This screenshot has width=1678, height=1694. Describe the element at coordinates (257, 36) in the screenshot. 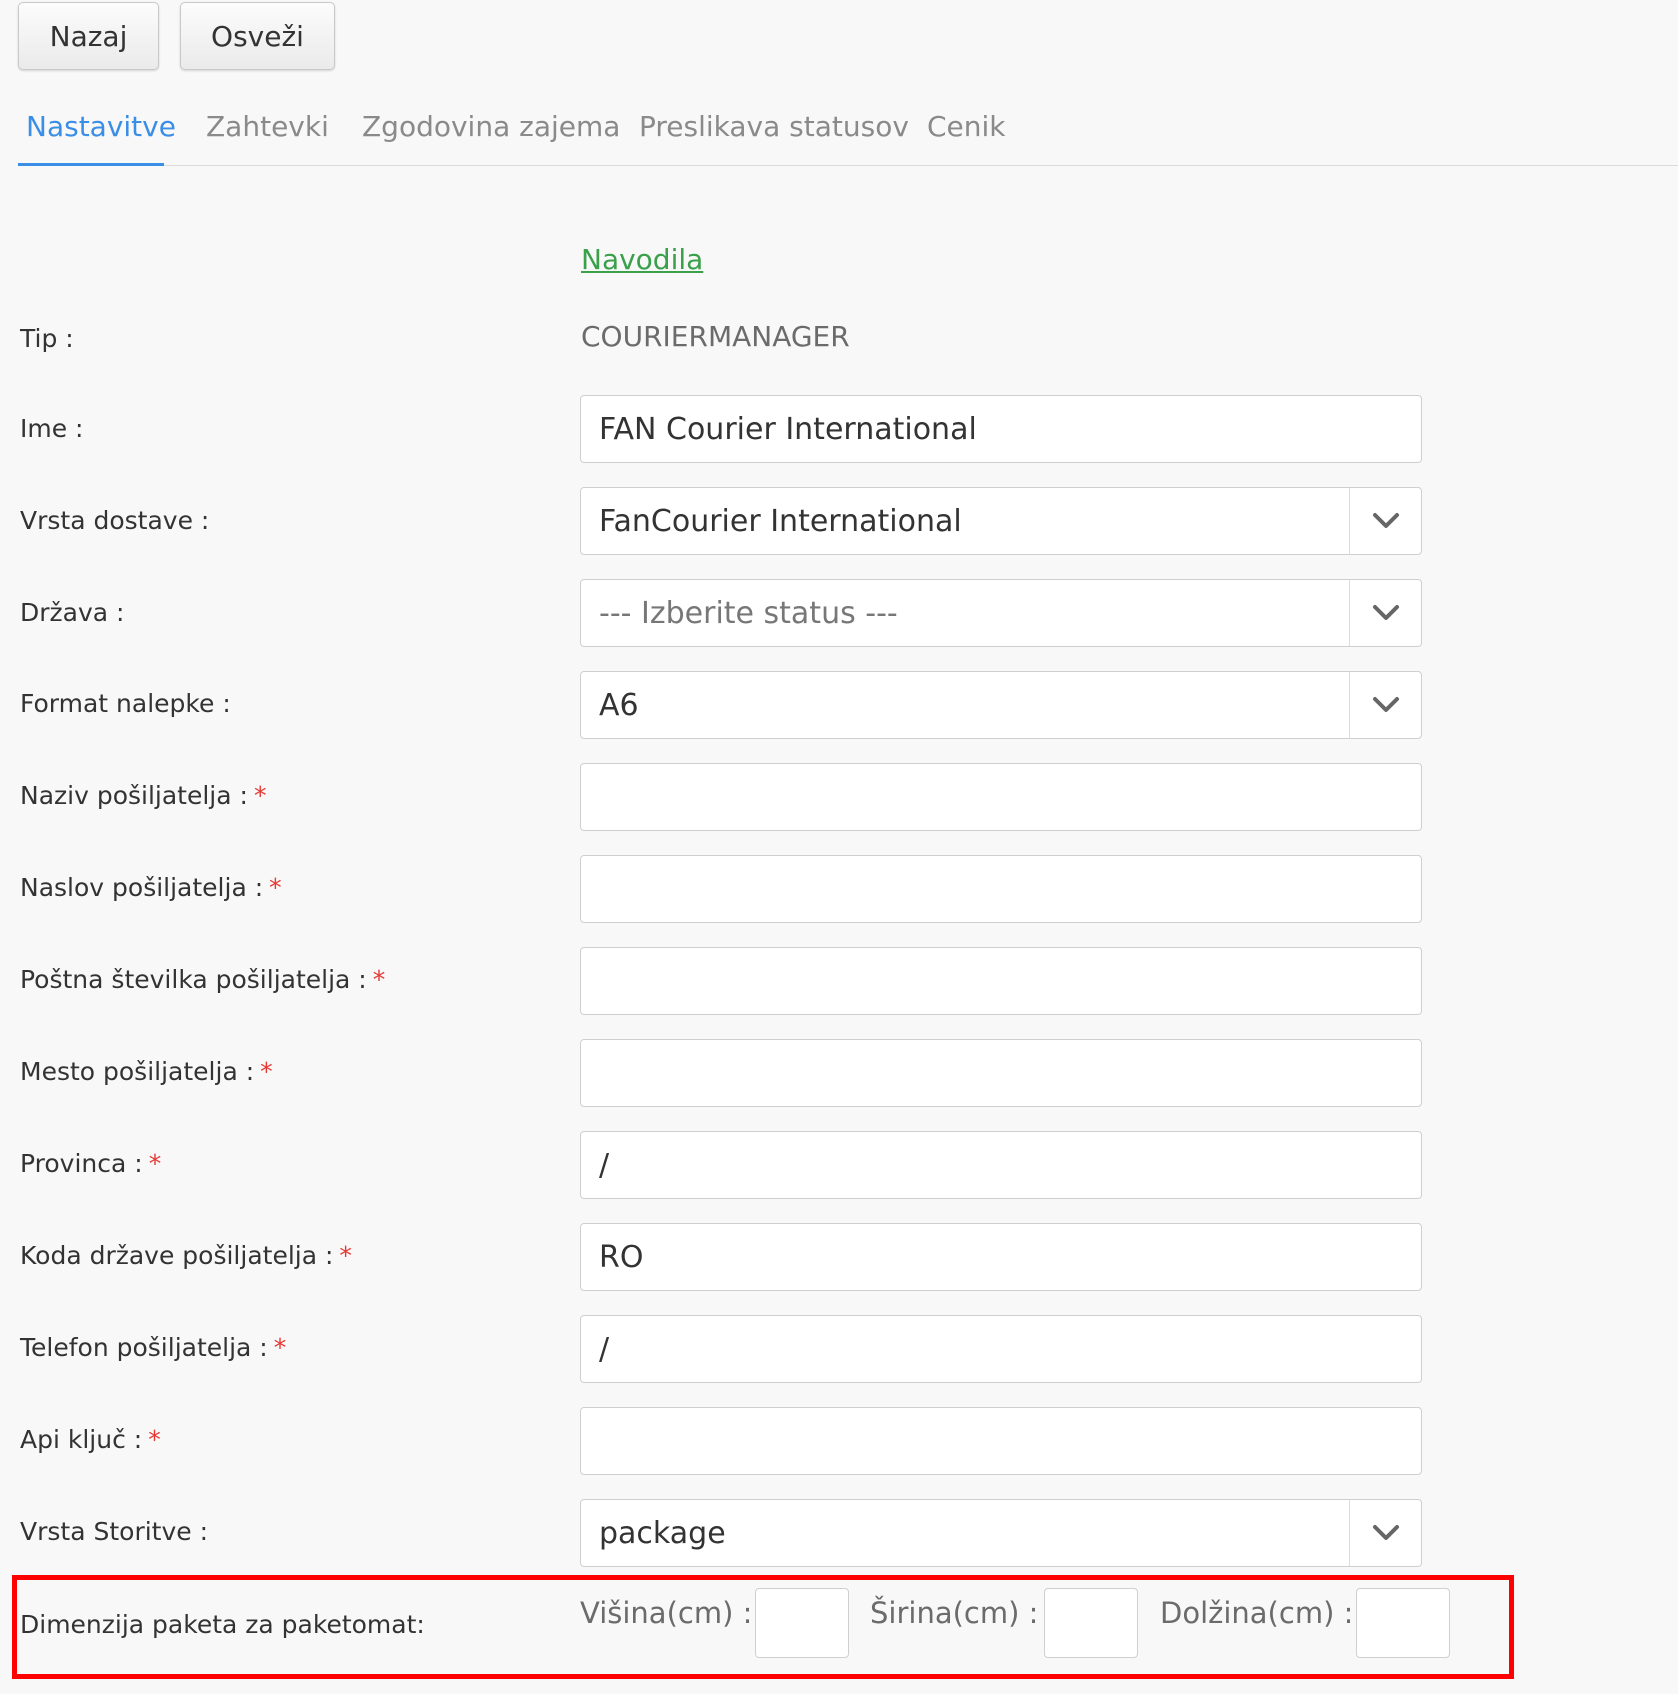

I see `refresh-button: Osveži` at that location.